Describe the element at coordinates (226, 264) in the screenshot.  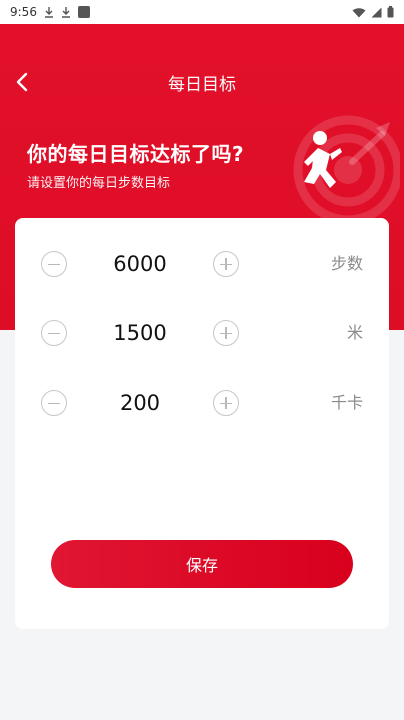
I see `increase-steps-button` at that location.